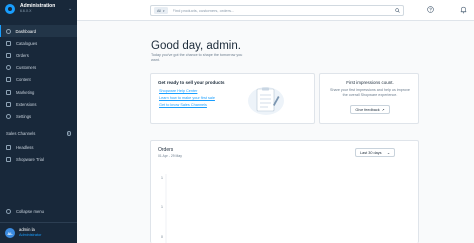 Image resolution: width=474 pixels, height=243 pixels. I want to click on give-feedback-label: Give feedback, so click(367, 109).